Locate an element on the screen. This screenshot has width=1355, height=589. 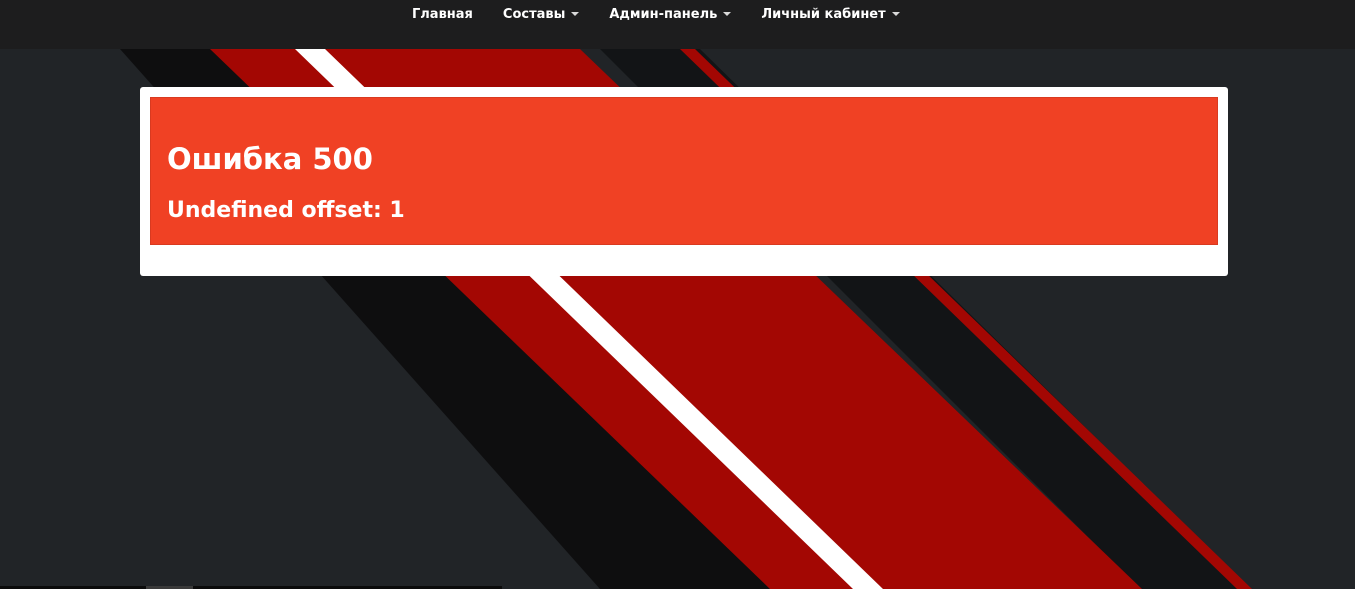
nav-item-label: Главная is located at coordinates (442, 14).